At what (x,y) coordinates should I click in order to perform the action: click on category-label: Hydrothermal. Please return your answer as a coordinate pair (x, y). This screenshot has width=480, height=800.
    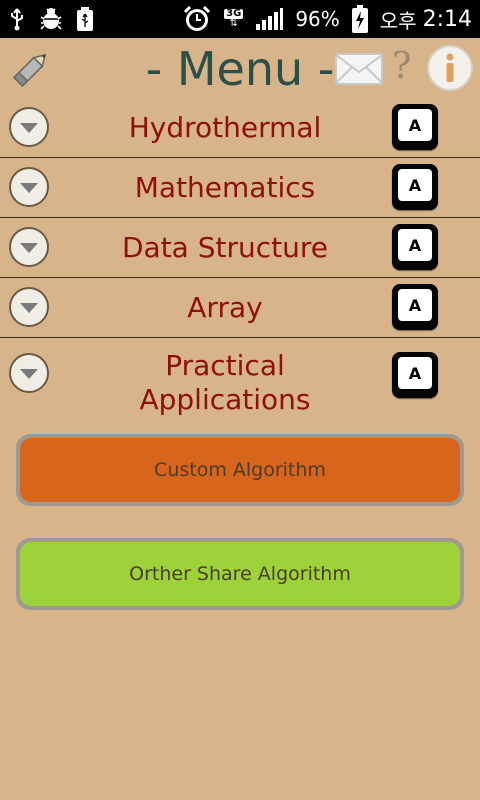
    Looking at the image, I should click on (225, 128).